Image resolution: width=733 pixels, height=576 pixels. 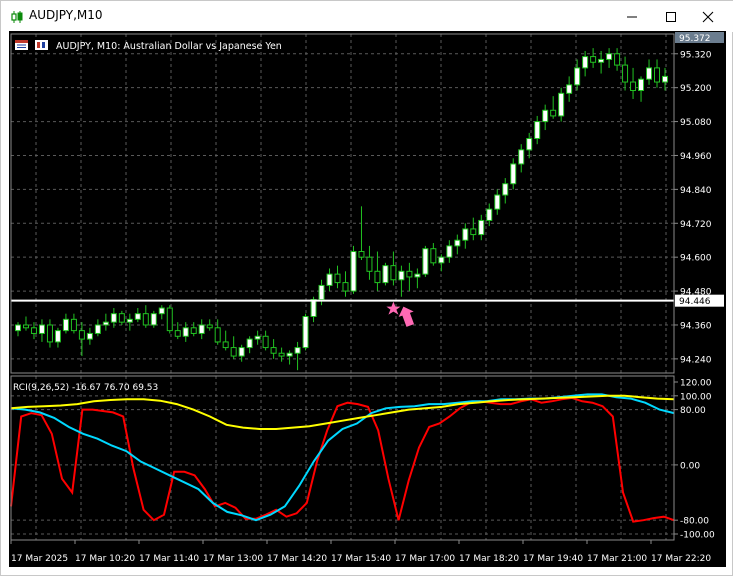 What do you see at coordinates (632, 17) in the screenshot?
I see `minimize-button` at bounding box center [632, 17].